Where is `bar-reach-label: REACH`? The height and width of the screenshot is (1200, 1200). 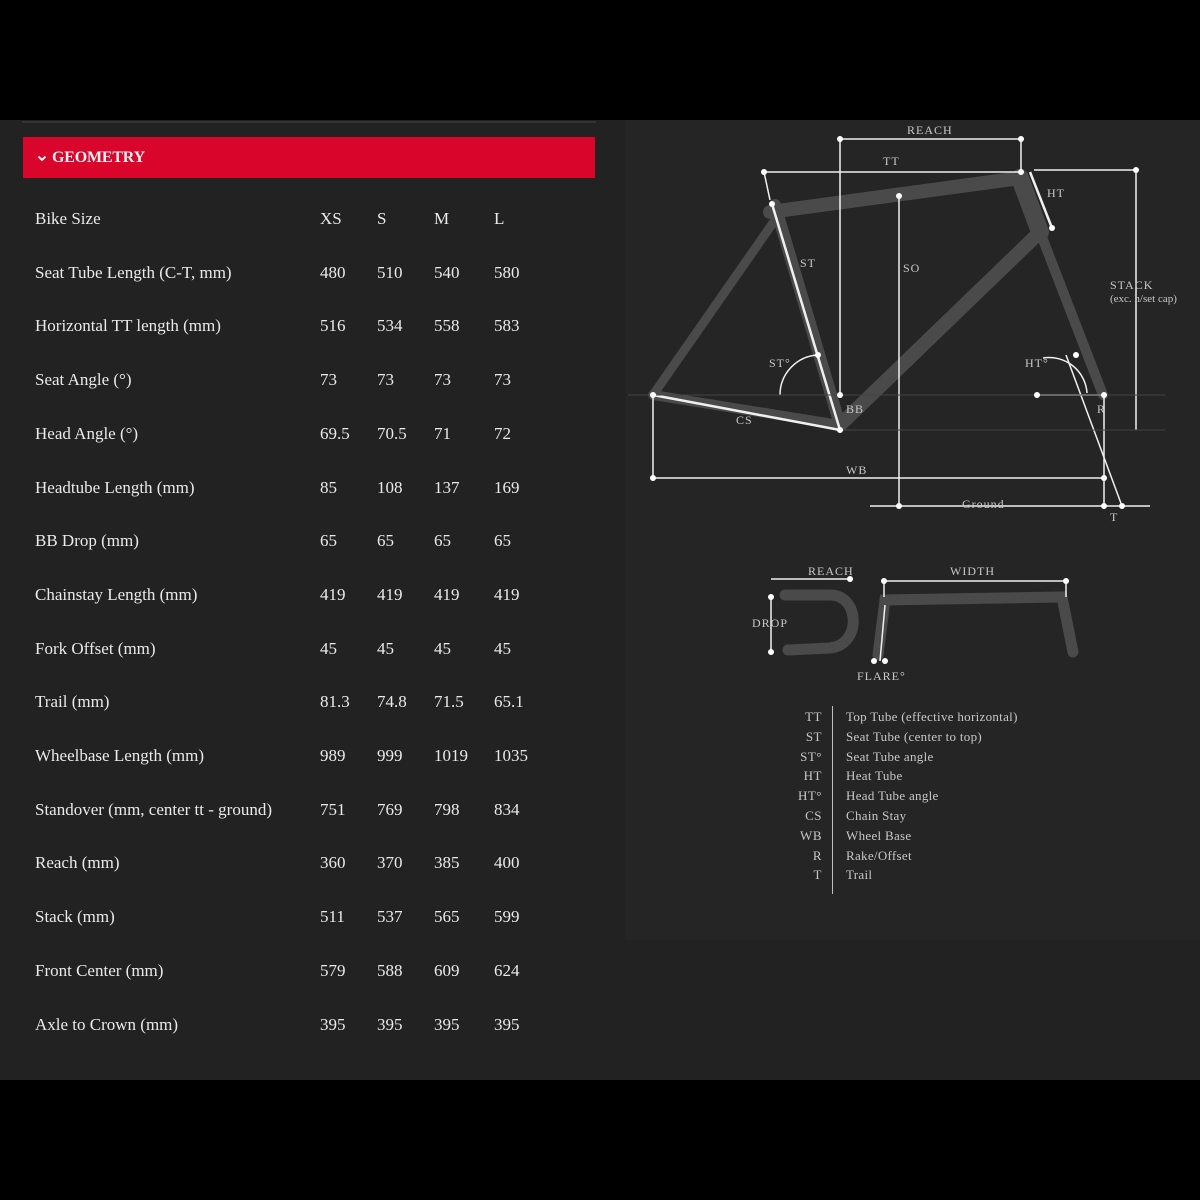
bar-reach-label: REACH is located at coordinates (831, 571).